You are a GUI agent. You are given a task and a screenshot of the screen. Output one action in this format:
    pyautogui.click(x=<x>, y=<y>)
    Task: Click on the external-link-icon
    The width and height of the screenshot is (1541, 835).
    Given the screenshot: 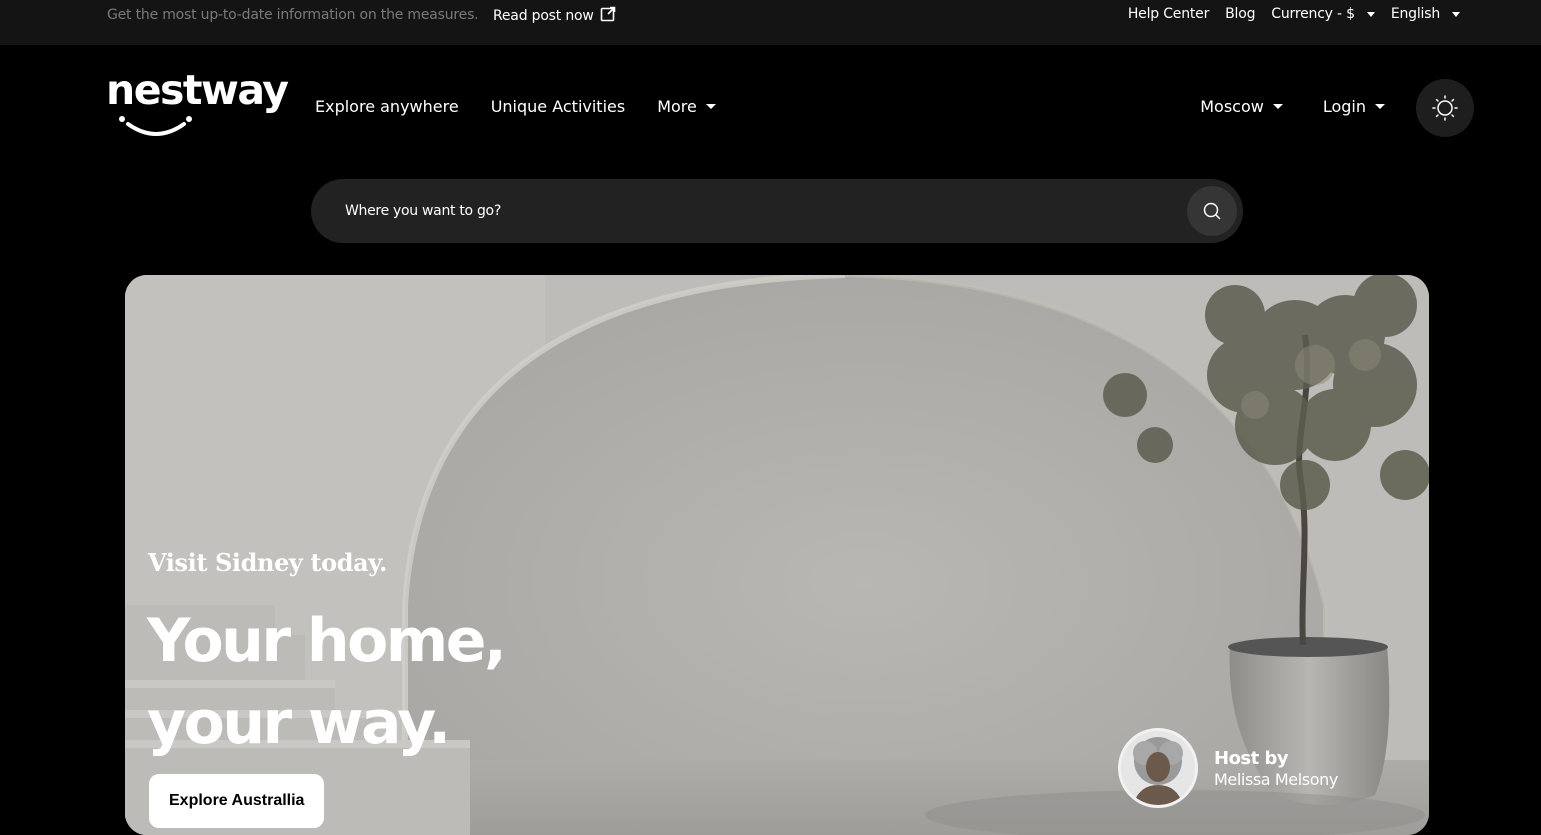 What is the action you would take?
    pyautogui.click(x=608, y=16)
    